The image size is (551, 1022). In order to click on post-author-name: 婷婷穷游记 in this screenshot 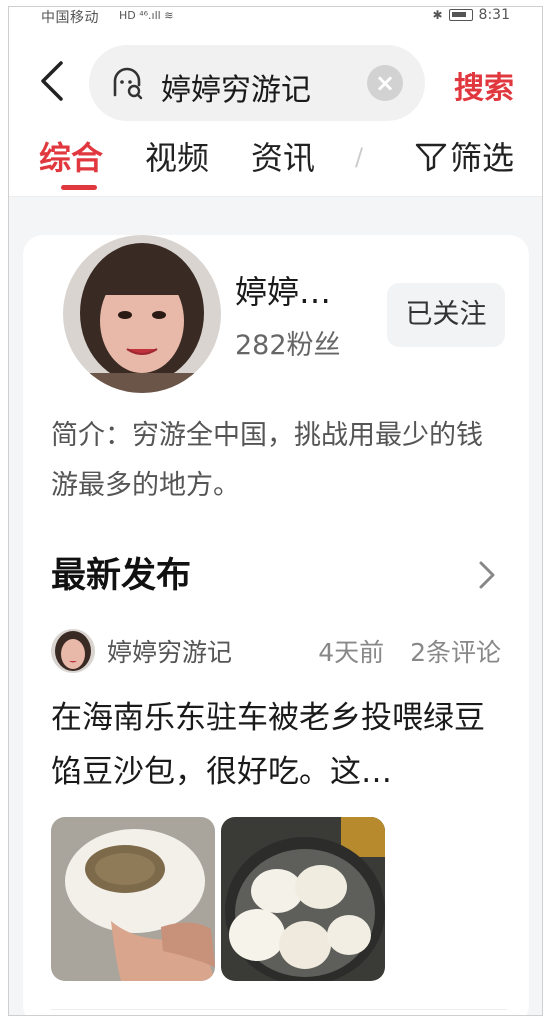, I will do `click(169, 651)`.